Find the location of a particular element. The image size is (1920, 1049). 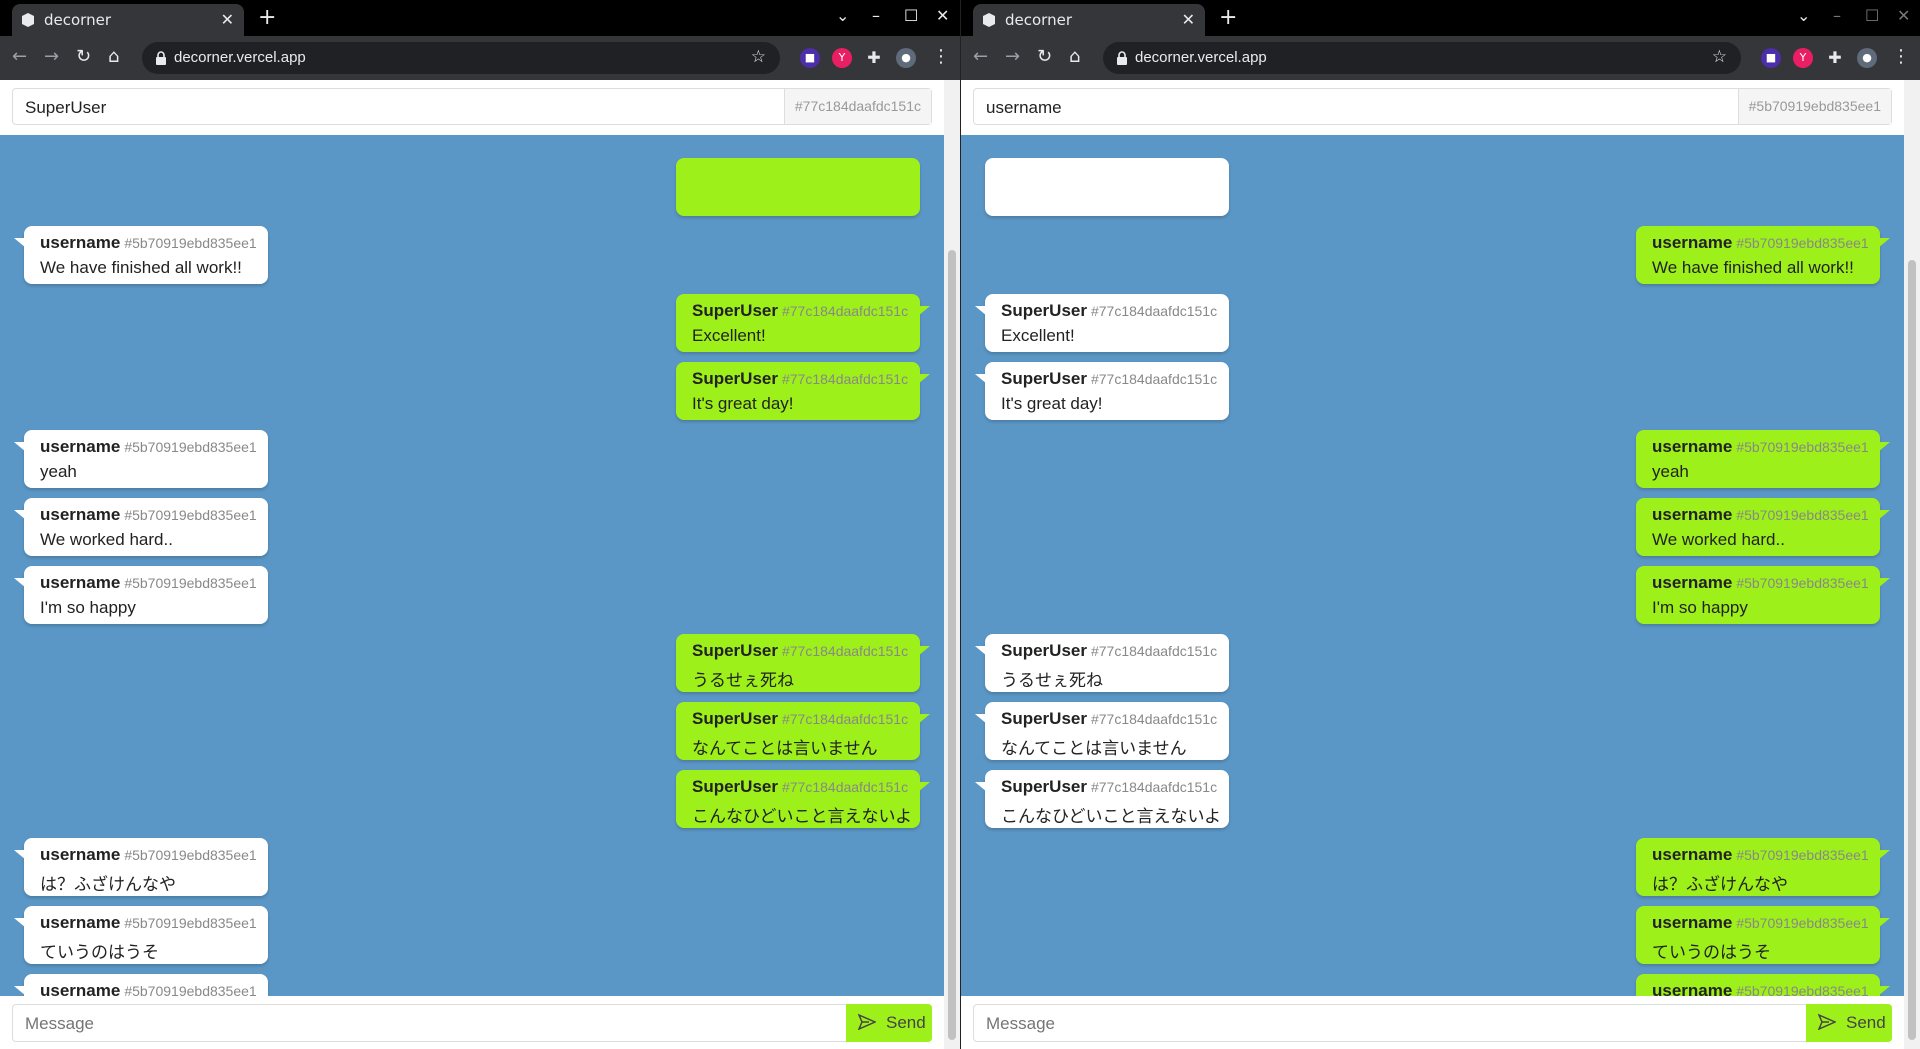

user-id-badge: #77c184daafdc151c is located at coordinates (857, 106).